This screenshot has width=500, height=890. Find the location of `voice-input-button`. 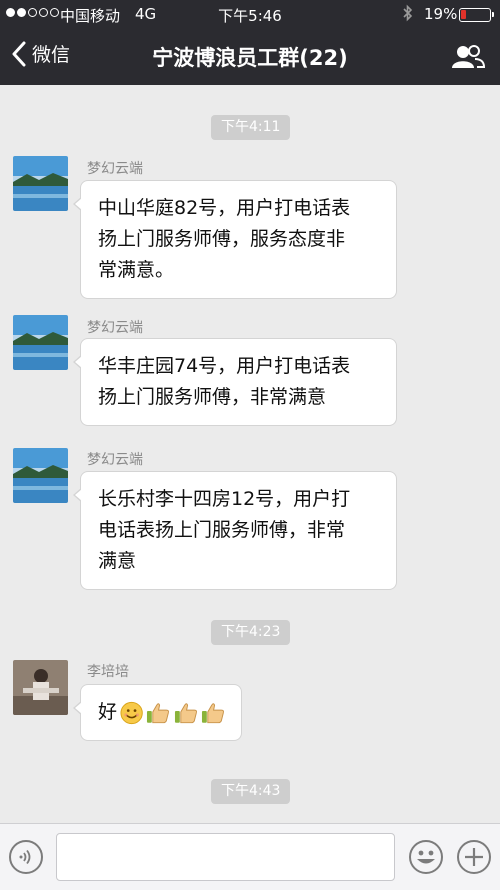

voice-input-button is located at coordinates (26, 857).